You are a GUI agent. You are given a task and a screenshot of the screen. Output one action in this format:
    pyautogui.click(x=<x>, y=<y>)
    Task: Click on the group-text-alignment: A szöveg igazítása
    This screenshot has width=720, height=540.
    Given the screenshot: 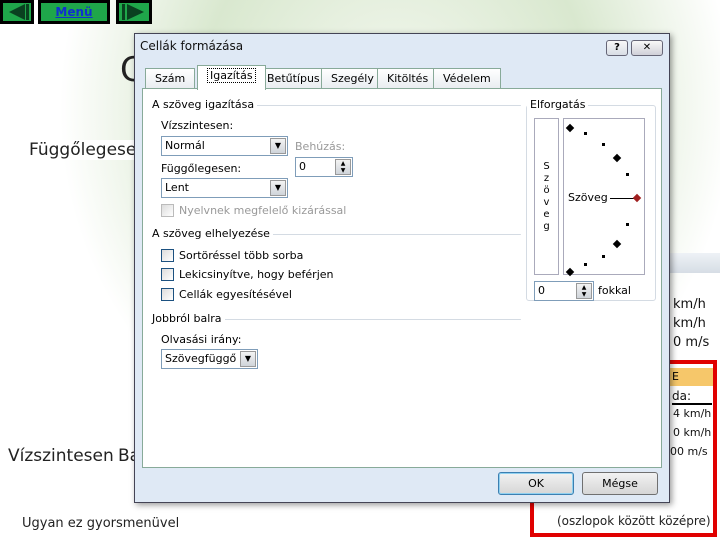 What is the action you would take?
    pyautogui.click(x=203, y=104)
    